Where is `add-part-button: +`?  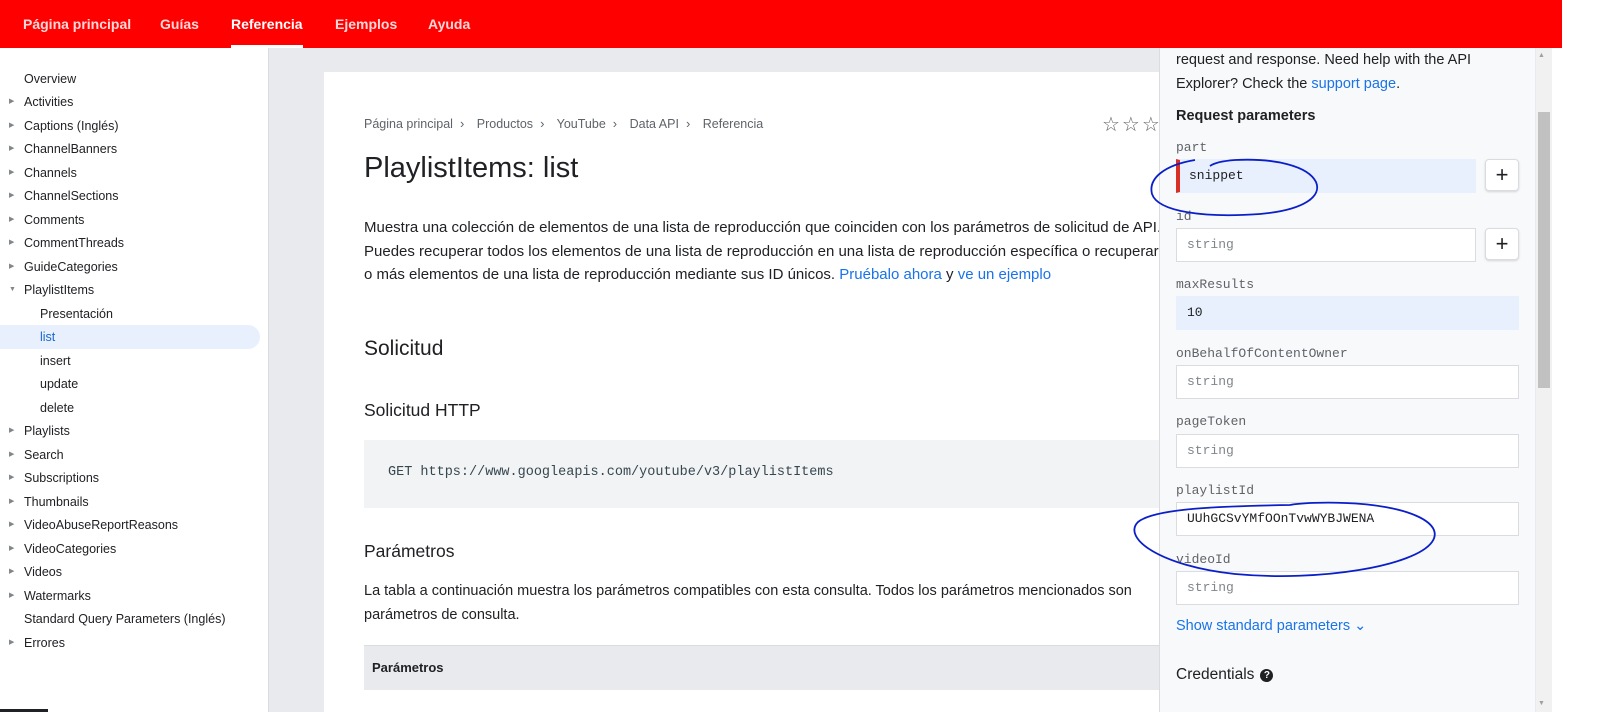 add-part-button: + is located at coordinates (1502, 175).